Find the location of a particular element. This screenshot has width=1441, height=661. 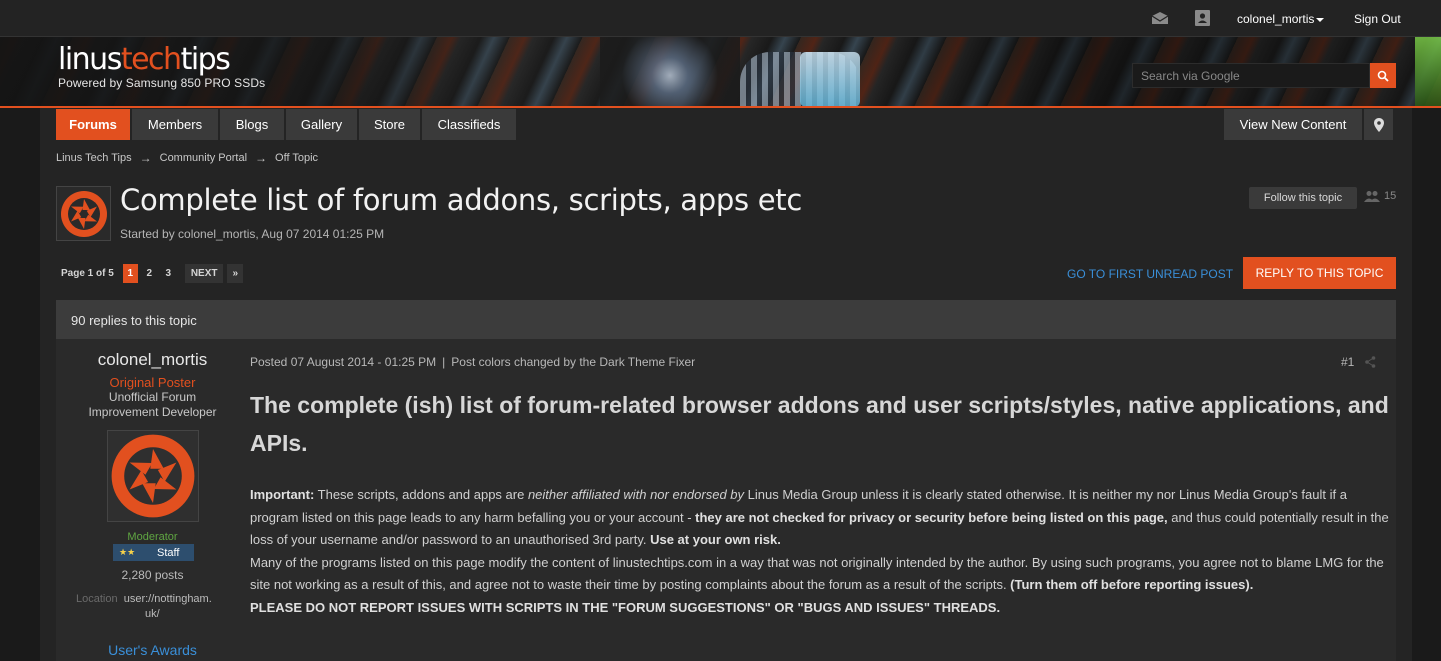

author-name: colonel_mortis is located at coordinates (152, 360).